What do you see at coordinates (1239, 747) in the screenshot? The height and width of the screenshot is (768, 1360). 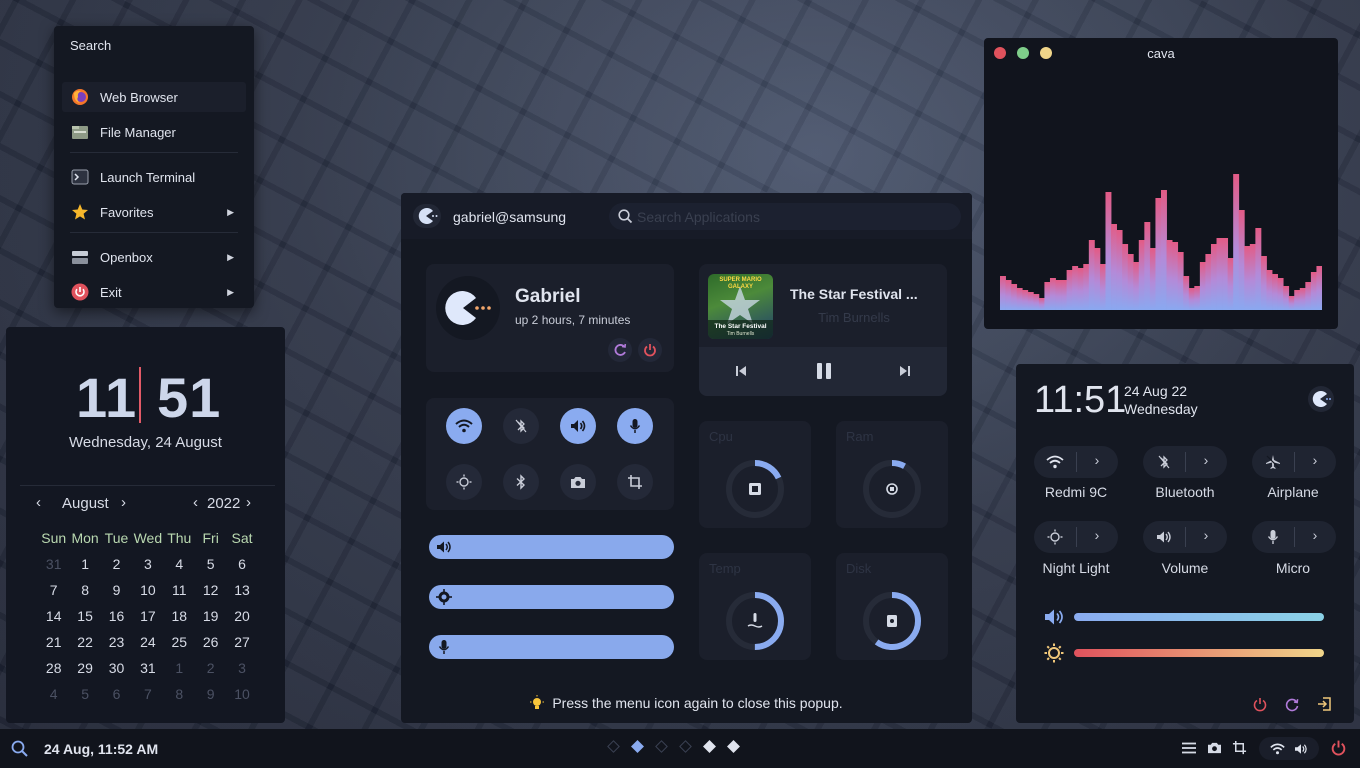 I see `crop-icon` at bounding box center [1239, 747].